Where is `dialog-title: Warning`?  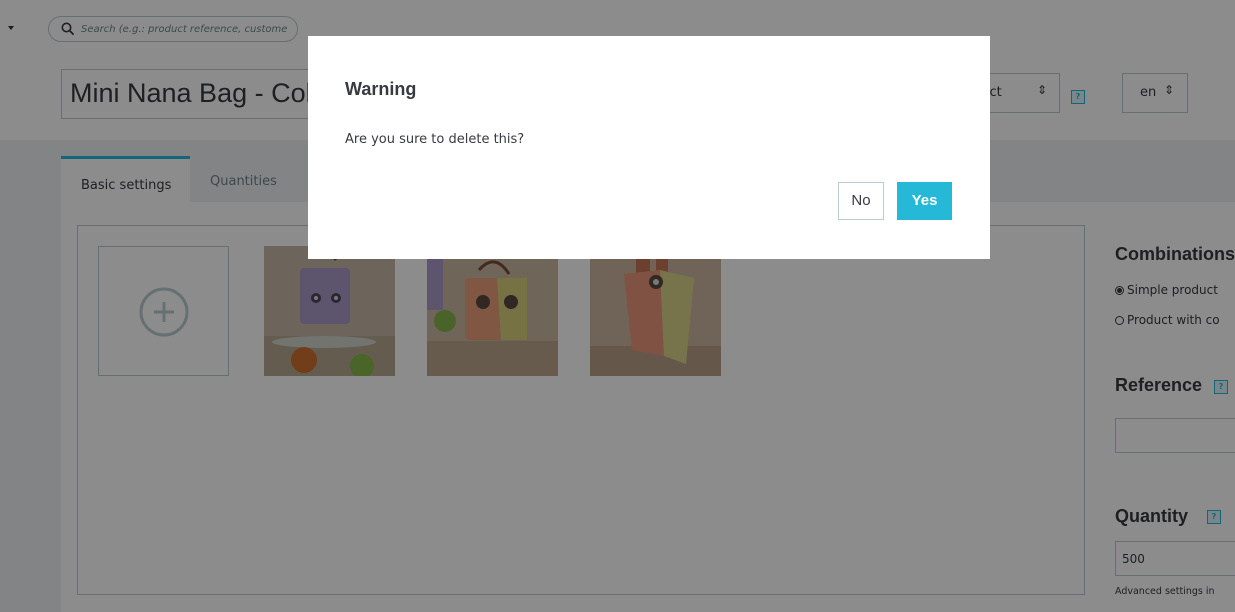 dialog-title: Warning is located at coordinates (381, 89).